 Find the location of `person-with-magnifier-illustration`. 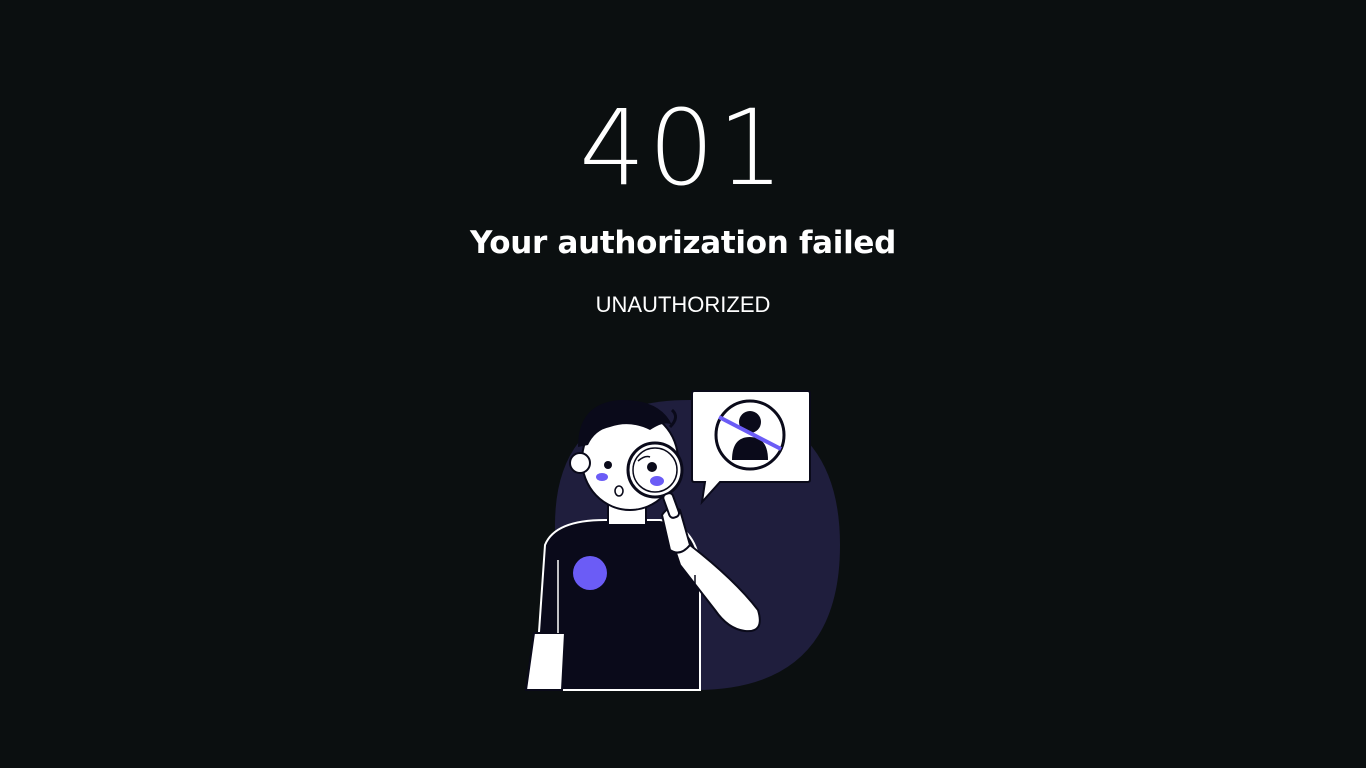

person-with-magnifier-illustration is located at coordinates (682, 540).